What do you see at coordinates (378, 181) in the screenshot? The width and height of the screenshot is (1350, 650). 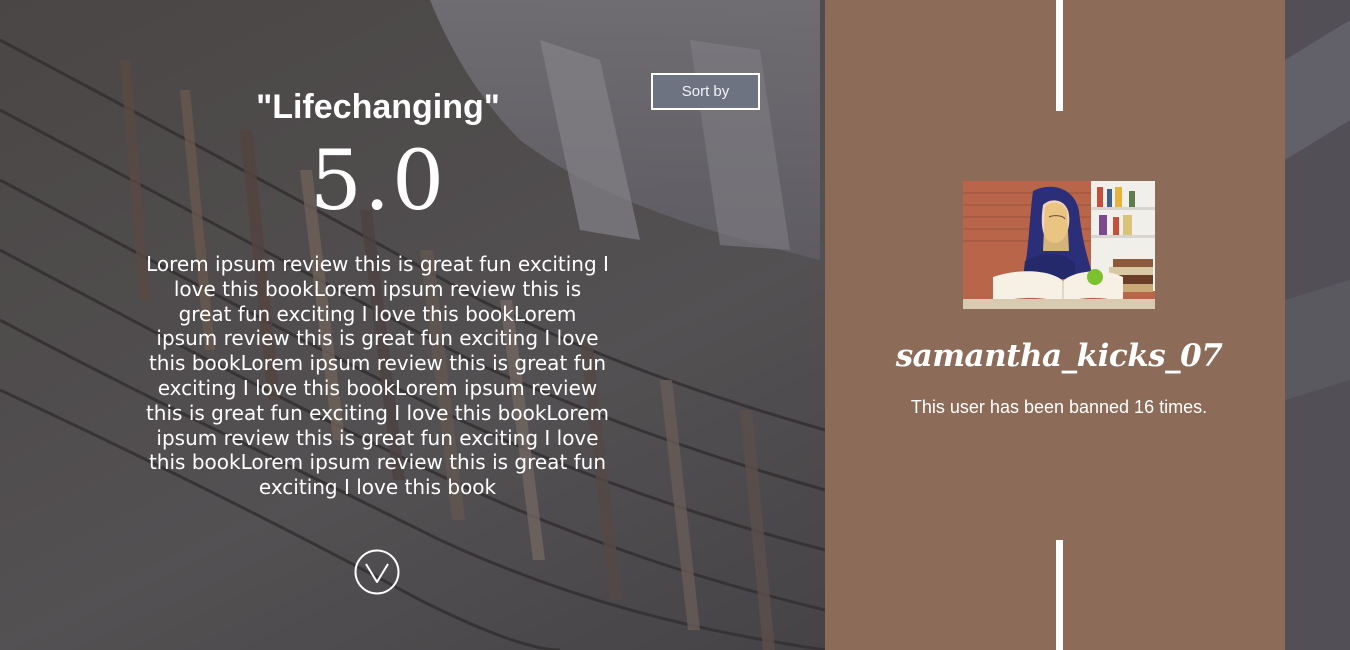 I see `review-score: 5.0` at bounding box center [378, 181].